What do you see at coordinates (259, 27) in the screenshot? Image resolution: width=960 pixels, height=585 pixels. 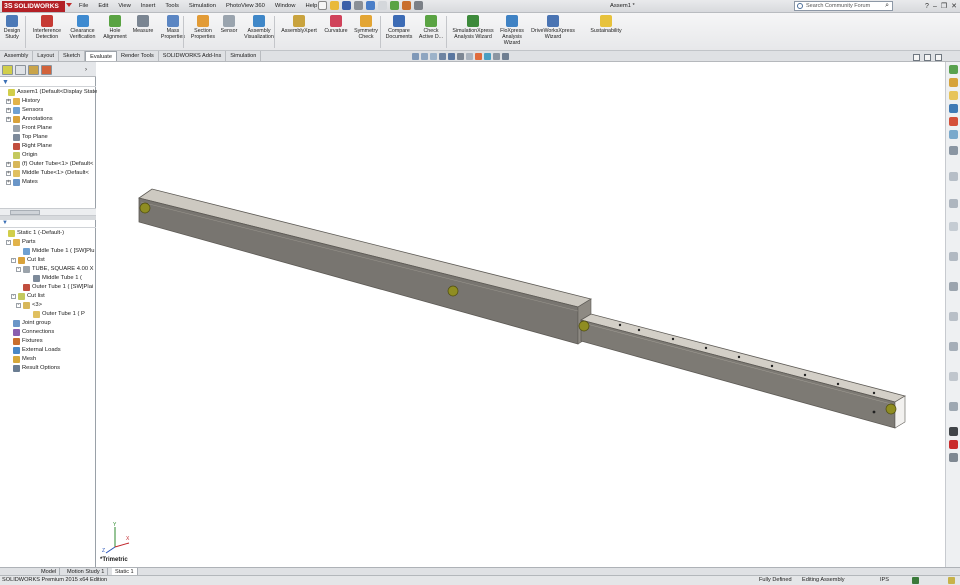 I see `ribbon-assembly-visualization-button: Assembly Visualization` at bounding box center [259, 27].